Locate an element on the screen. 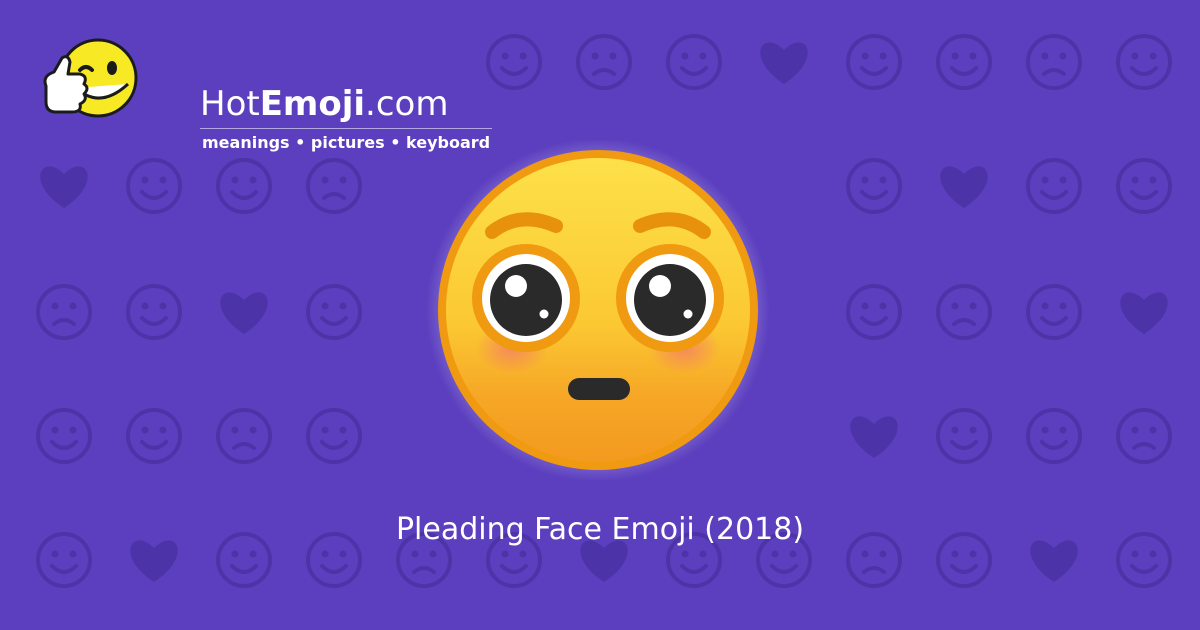 The image size is (1200, 630). revolving-hearts-icon is located at coordinates (154, 436).